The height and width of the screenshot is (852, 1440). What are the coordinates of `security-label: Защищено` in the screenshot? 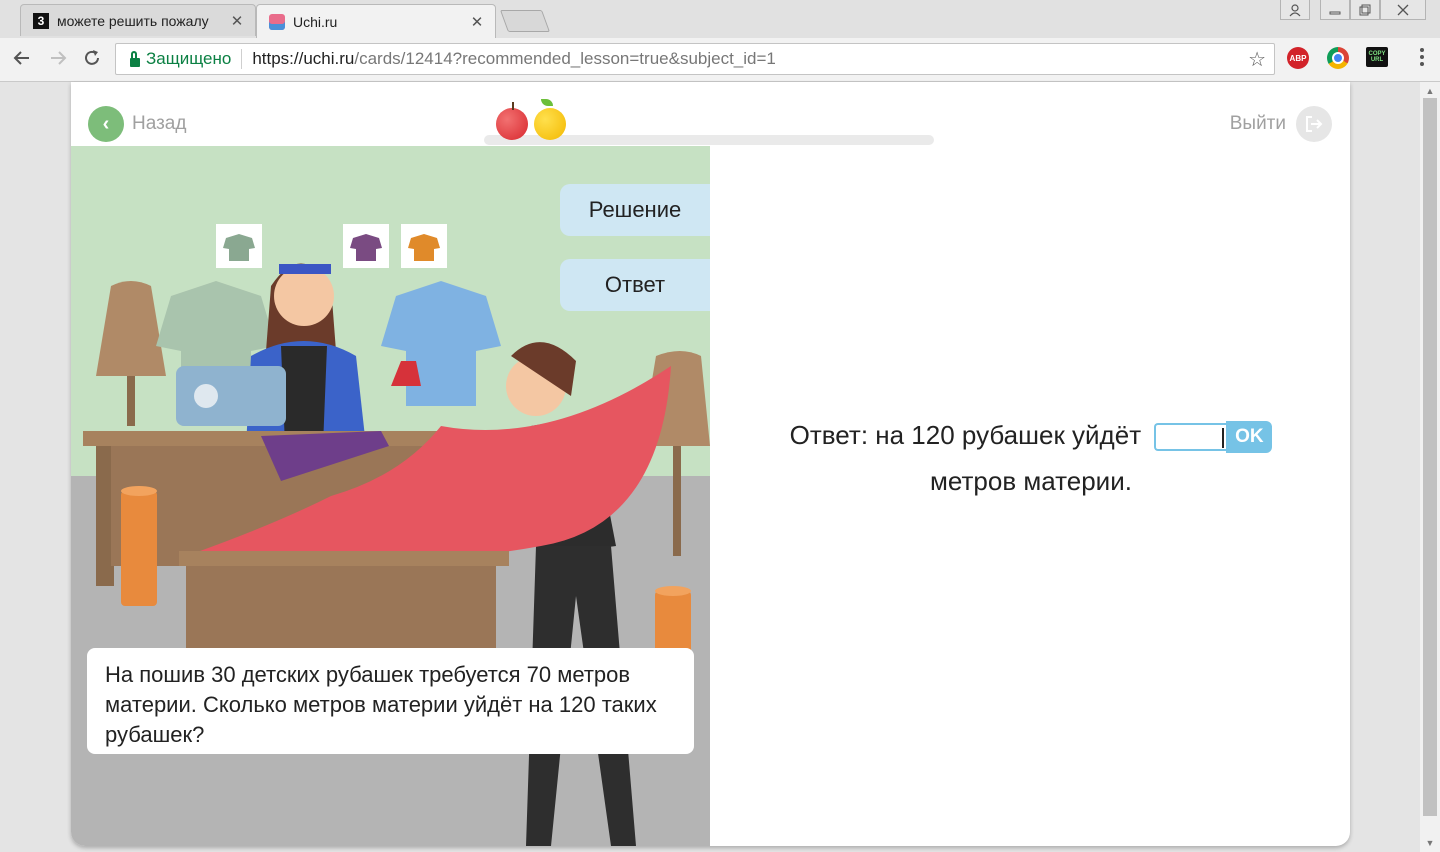 It's located at (189, 58).